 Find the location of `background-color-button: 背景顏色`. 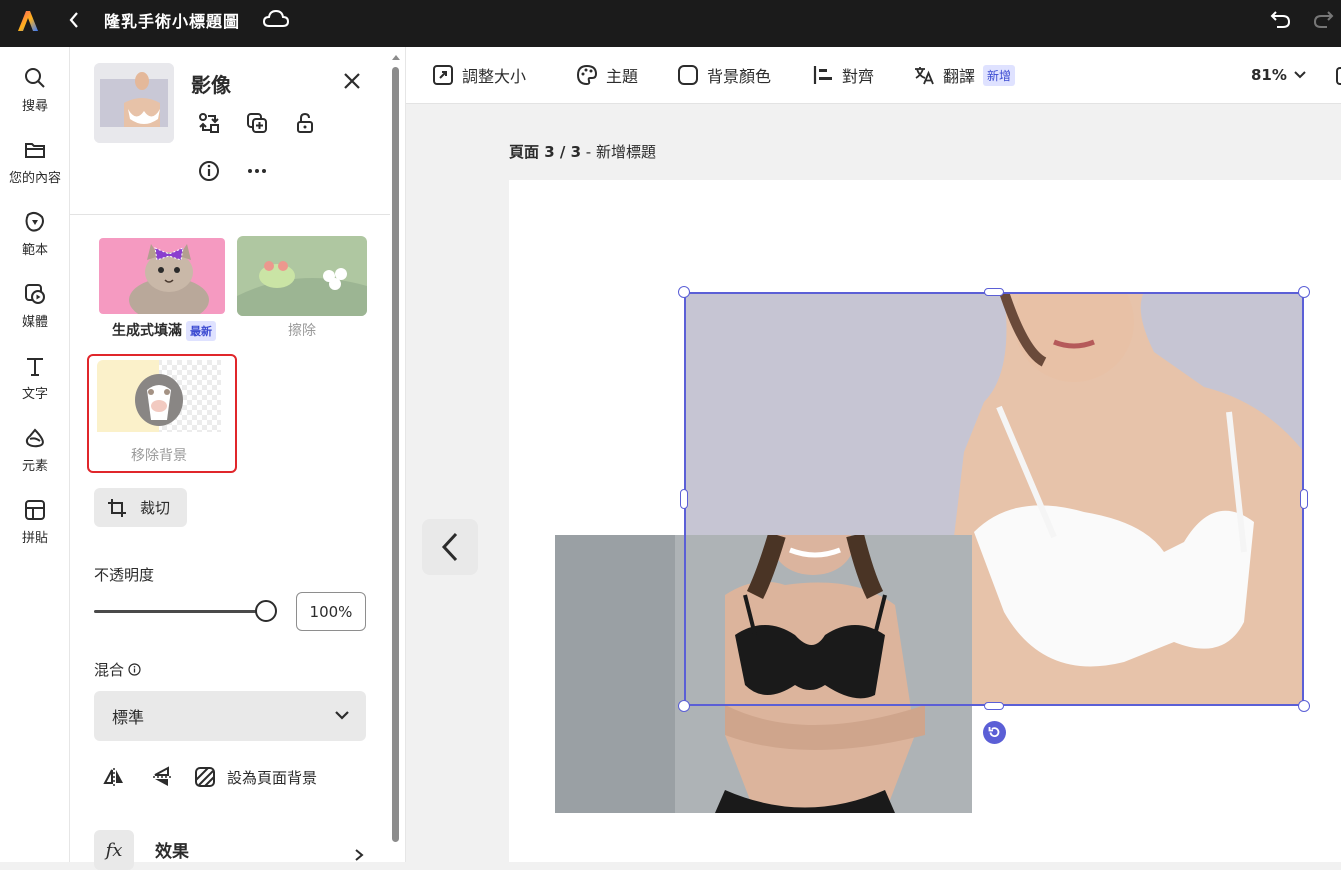

background-color-button: 背景顏色 is located at coordinates (724, 75).